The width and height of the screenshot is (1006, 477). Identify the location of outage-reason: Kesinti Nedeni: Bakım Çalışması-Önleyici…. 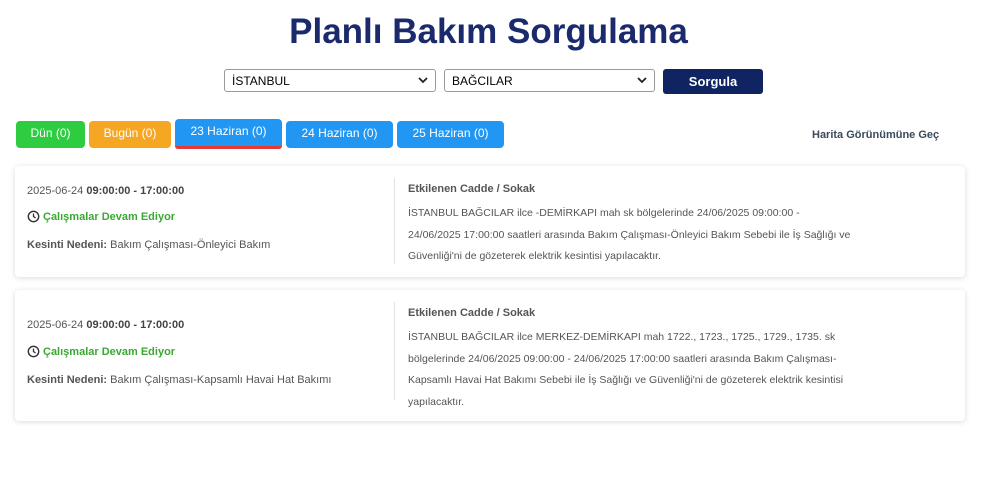
(148, 245).